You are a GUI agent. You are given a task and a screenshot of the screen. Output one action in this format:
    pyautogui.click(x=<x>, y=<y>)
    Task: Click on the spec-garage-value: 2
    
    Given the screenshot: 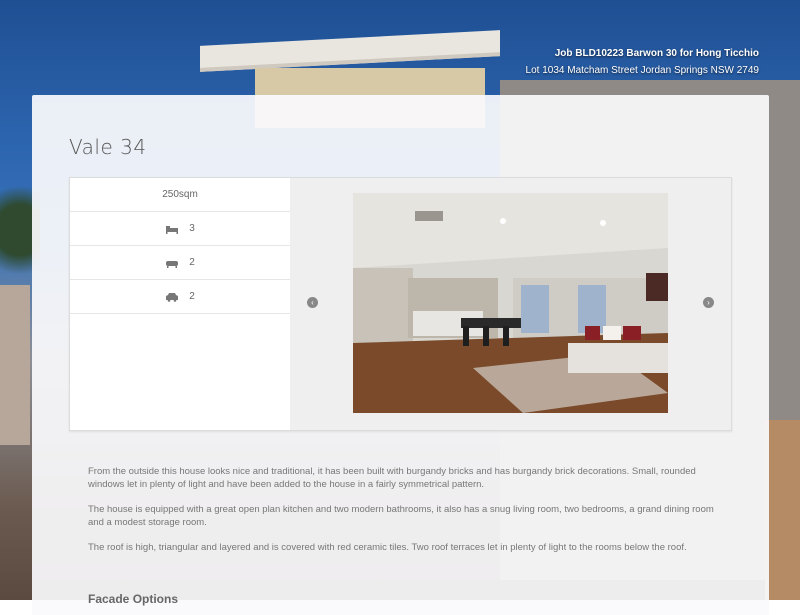 What is the action you would take?
    pyautogui.click(x=192, y=296)
    